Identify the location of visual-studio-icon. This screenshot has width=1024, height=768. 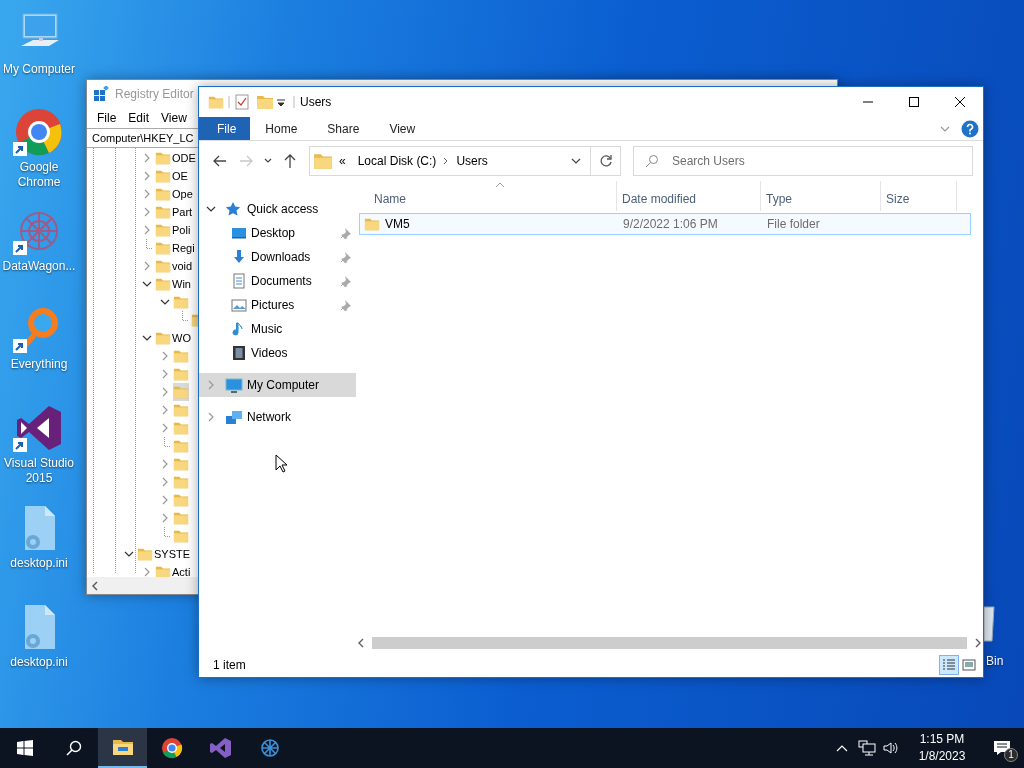
(220, 748).